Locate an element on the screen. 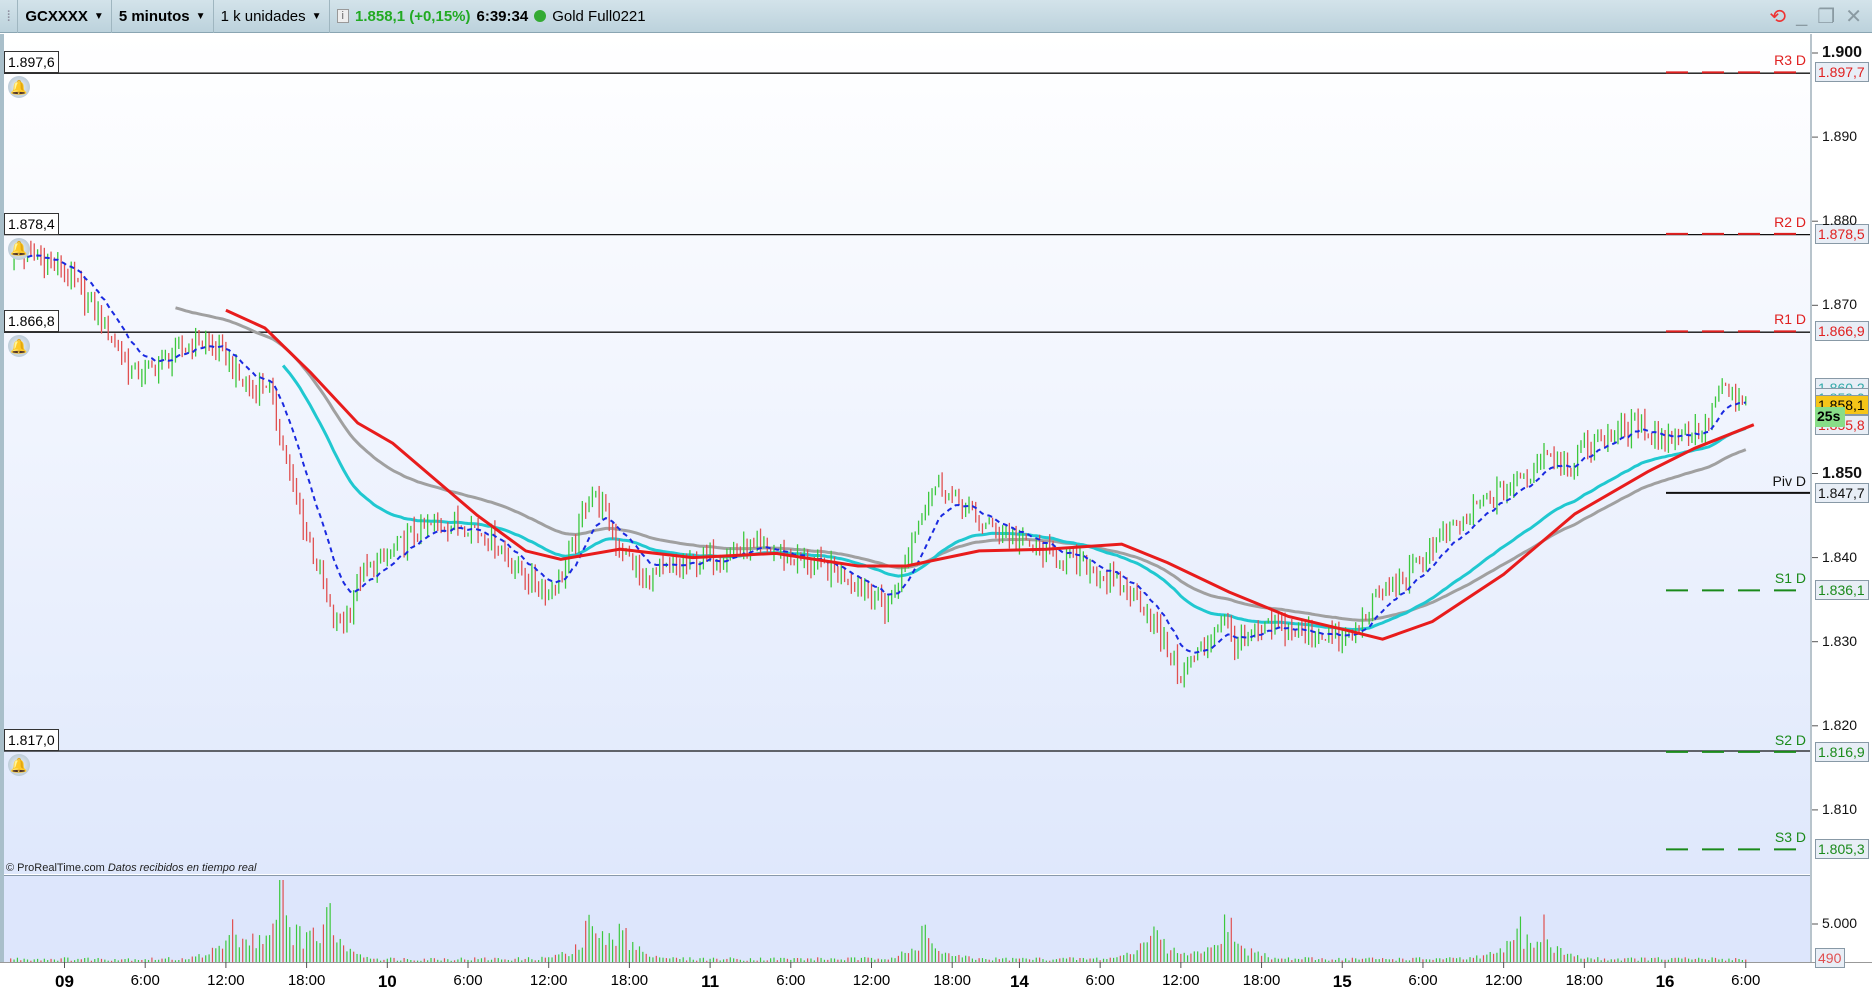  pivot-label: R2 D is located at coordinates (1790, 221).